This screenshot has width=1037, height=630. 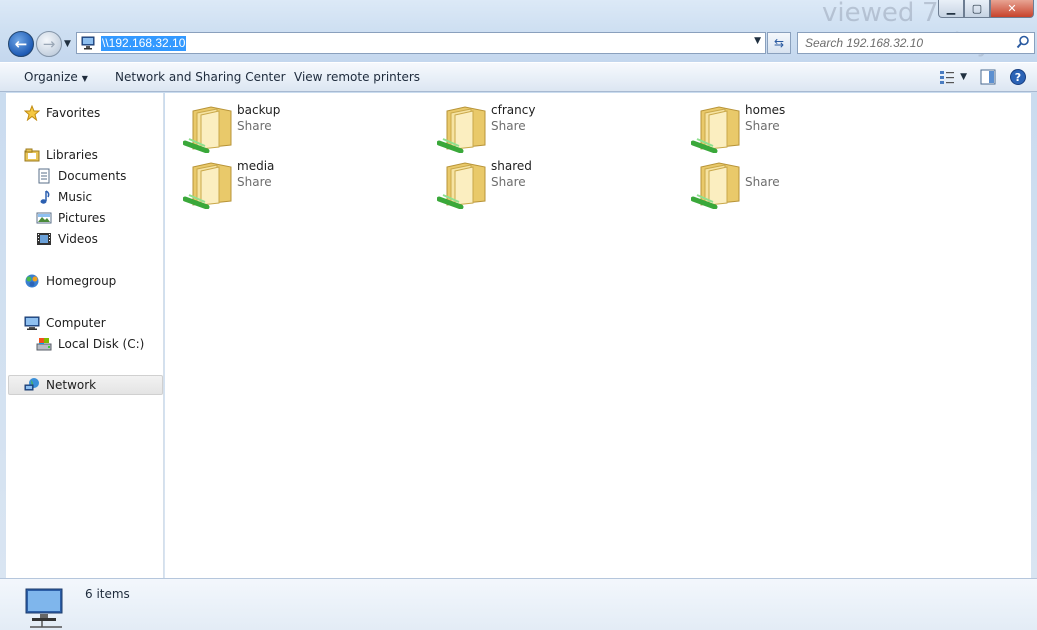 I want to click on share-item-shared: shared Share, so click(x=557, y=183).